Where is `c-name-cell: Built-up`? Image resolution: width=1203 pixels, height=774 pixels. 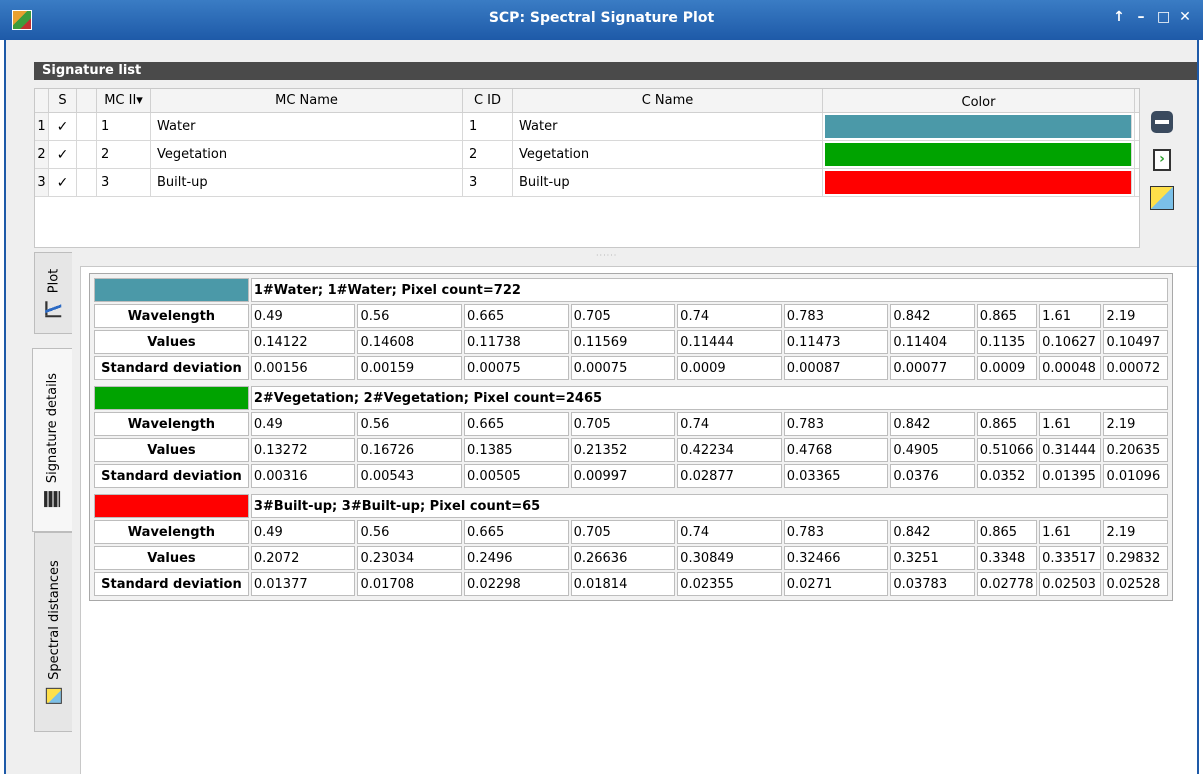
c-name-cell: Built-up is located at coordinates (668, 182).